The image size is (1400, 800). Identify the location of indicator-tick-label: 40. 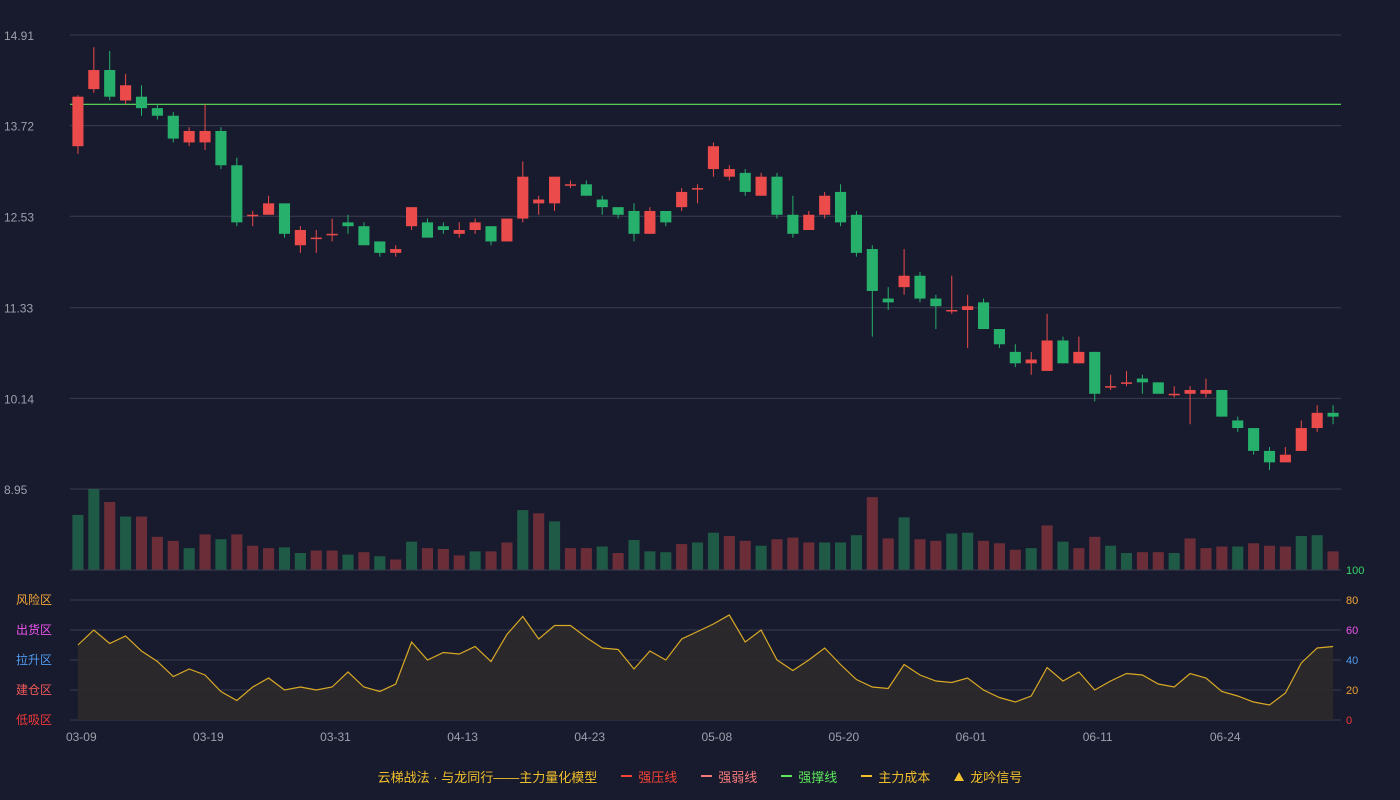
(1352, 661).